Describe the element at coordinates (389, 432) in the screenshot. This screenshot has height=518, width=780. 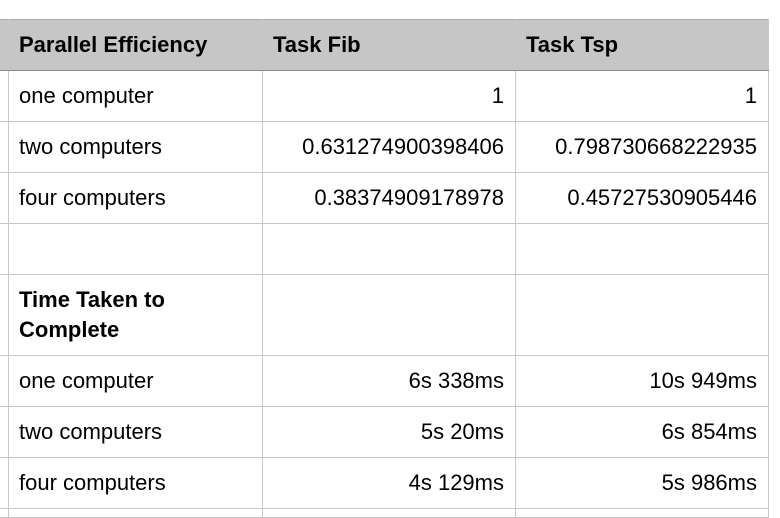
I see `fib-time-cell: 5s 20ms` at that location.